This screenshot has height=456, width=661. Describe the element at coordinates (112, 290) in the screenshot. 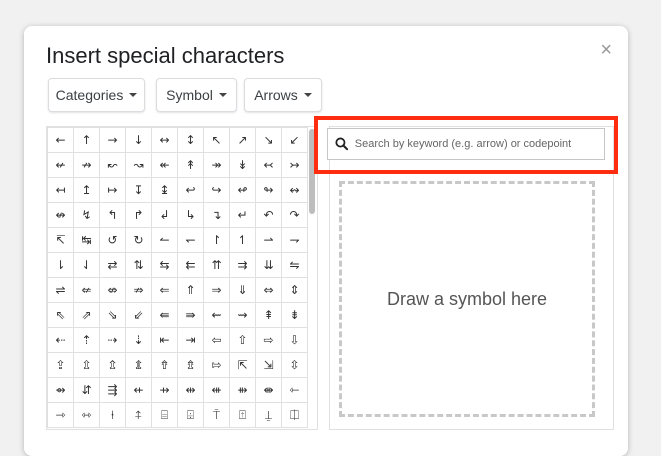

I see `character-cell: ⇎` at that location.